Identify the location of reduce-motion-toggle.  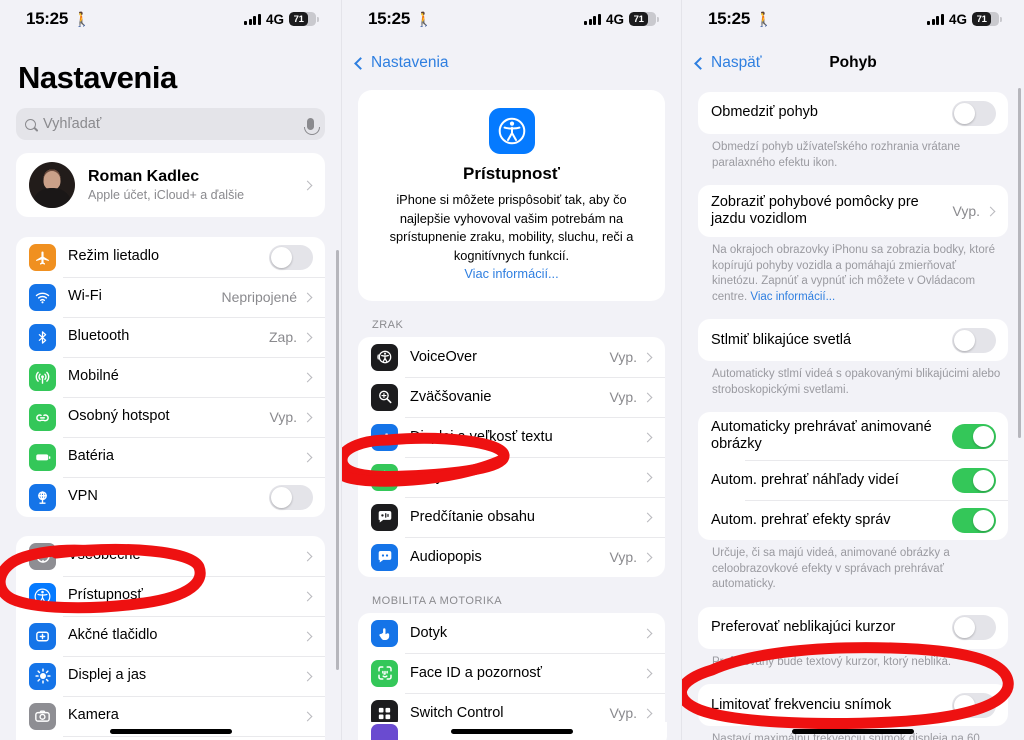
(974, 113).